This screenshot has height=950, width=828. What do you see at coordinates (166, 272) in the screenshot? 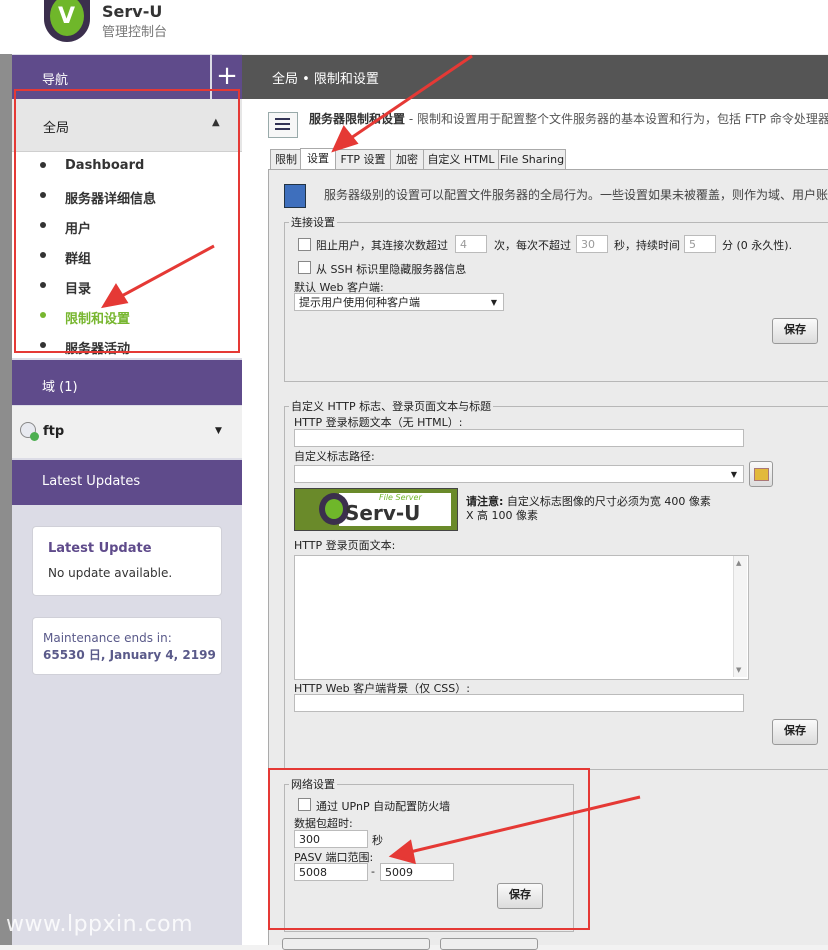
I see `arrow-to-limits-item` at bounding box center [166, 272].